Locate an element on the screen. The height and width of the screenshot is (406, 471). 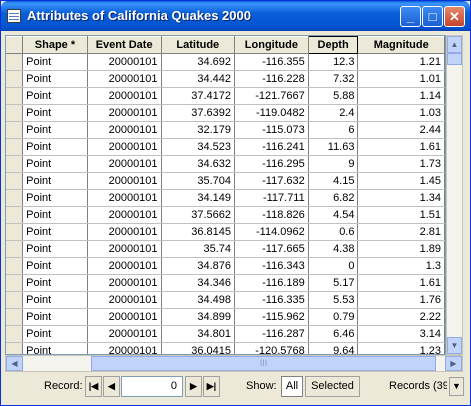
table-row: Point 20000101 34.498 -116.335 5.53 1.76 is located at coordinates (225, 300).